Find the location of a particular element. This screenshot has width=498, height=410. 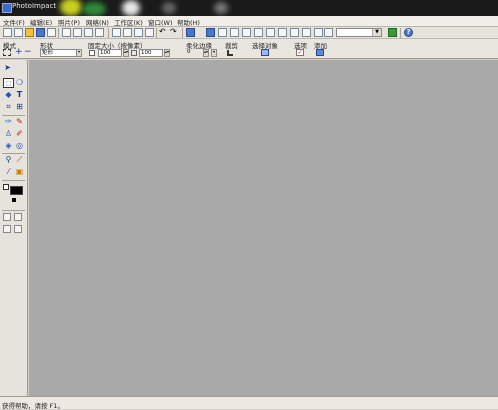

cut-icon is located at coordinates (116, 32).